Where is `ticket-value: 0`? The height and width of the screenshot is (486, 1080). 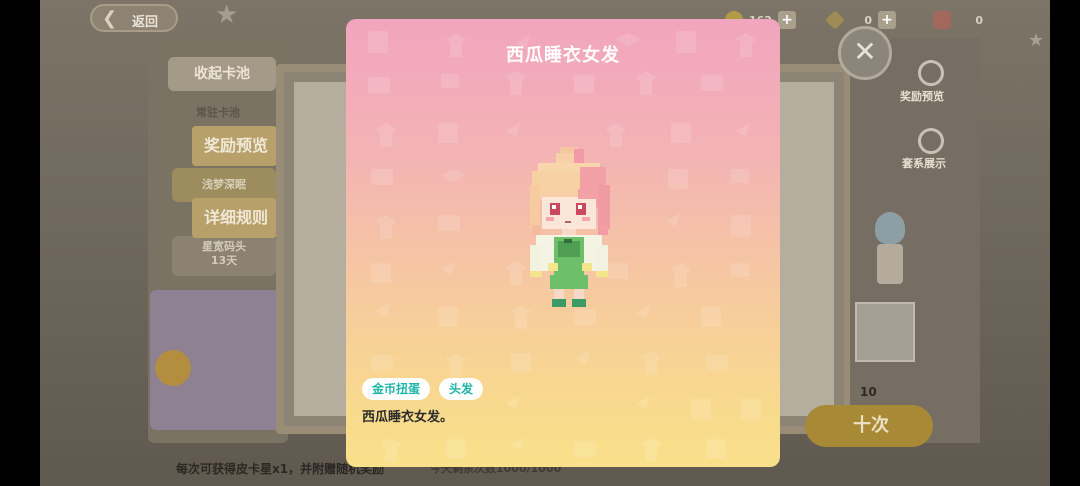 ticket-value: 0 is located at coordinates (979, 20).